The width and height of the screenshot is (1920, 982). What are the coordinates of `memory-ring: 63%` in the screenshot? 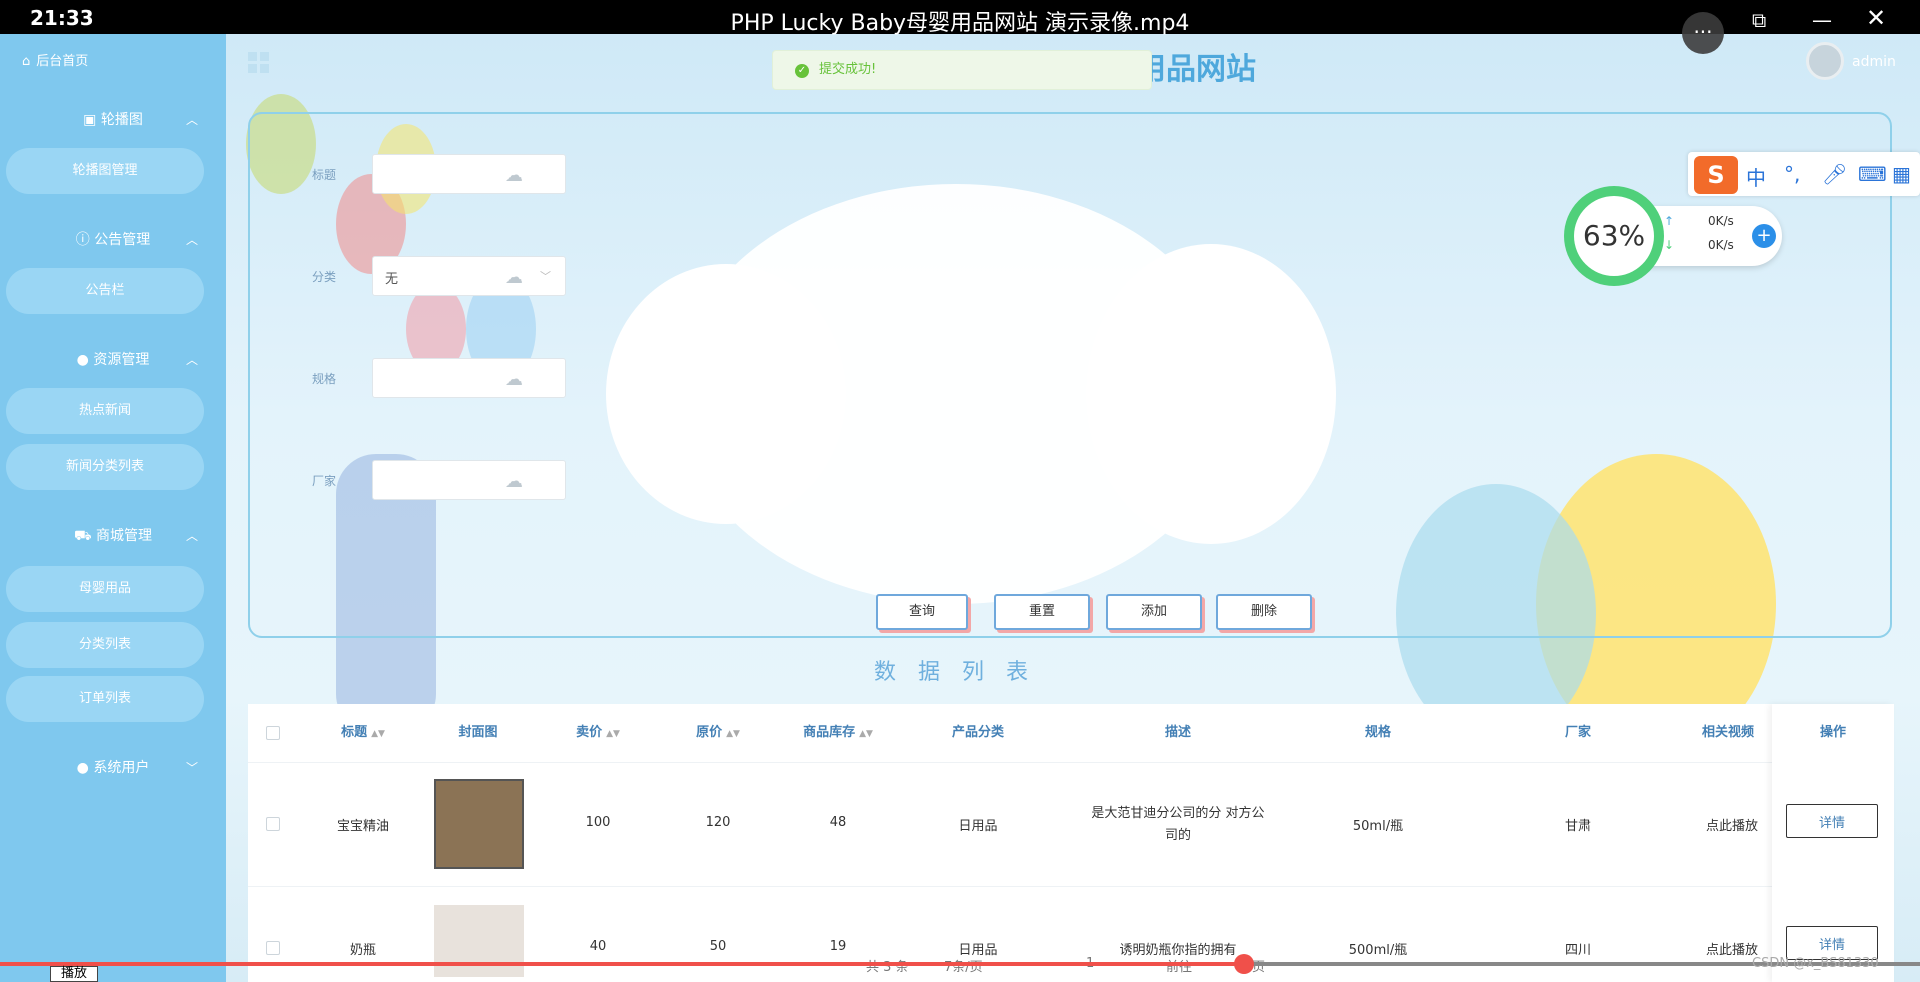 It's located at (1614, 236).